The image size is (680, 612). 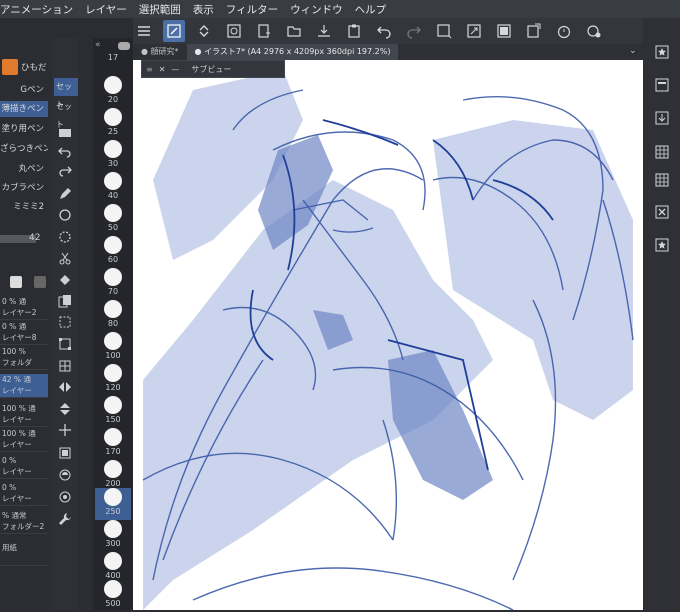 I want to click on subtool-item-custom: ミミミ2, so click(x=24, y=207).